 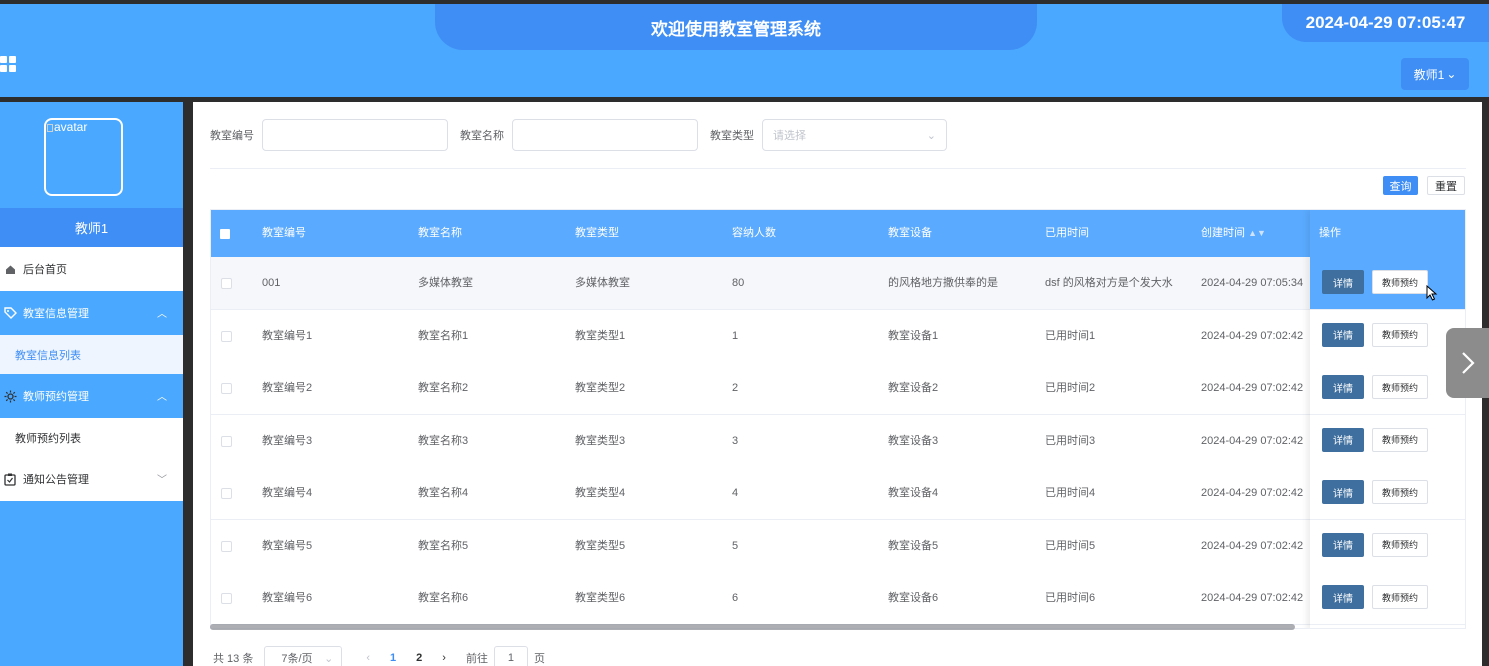 I want to click on table-cell: 教室设备4, so click(x=913, y=493).